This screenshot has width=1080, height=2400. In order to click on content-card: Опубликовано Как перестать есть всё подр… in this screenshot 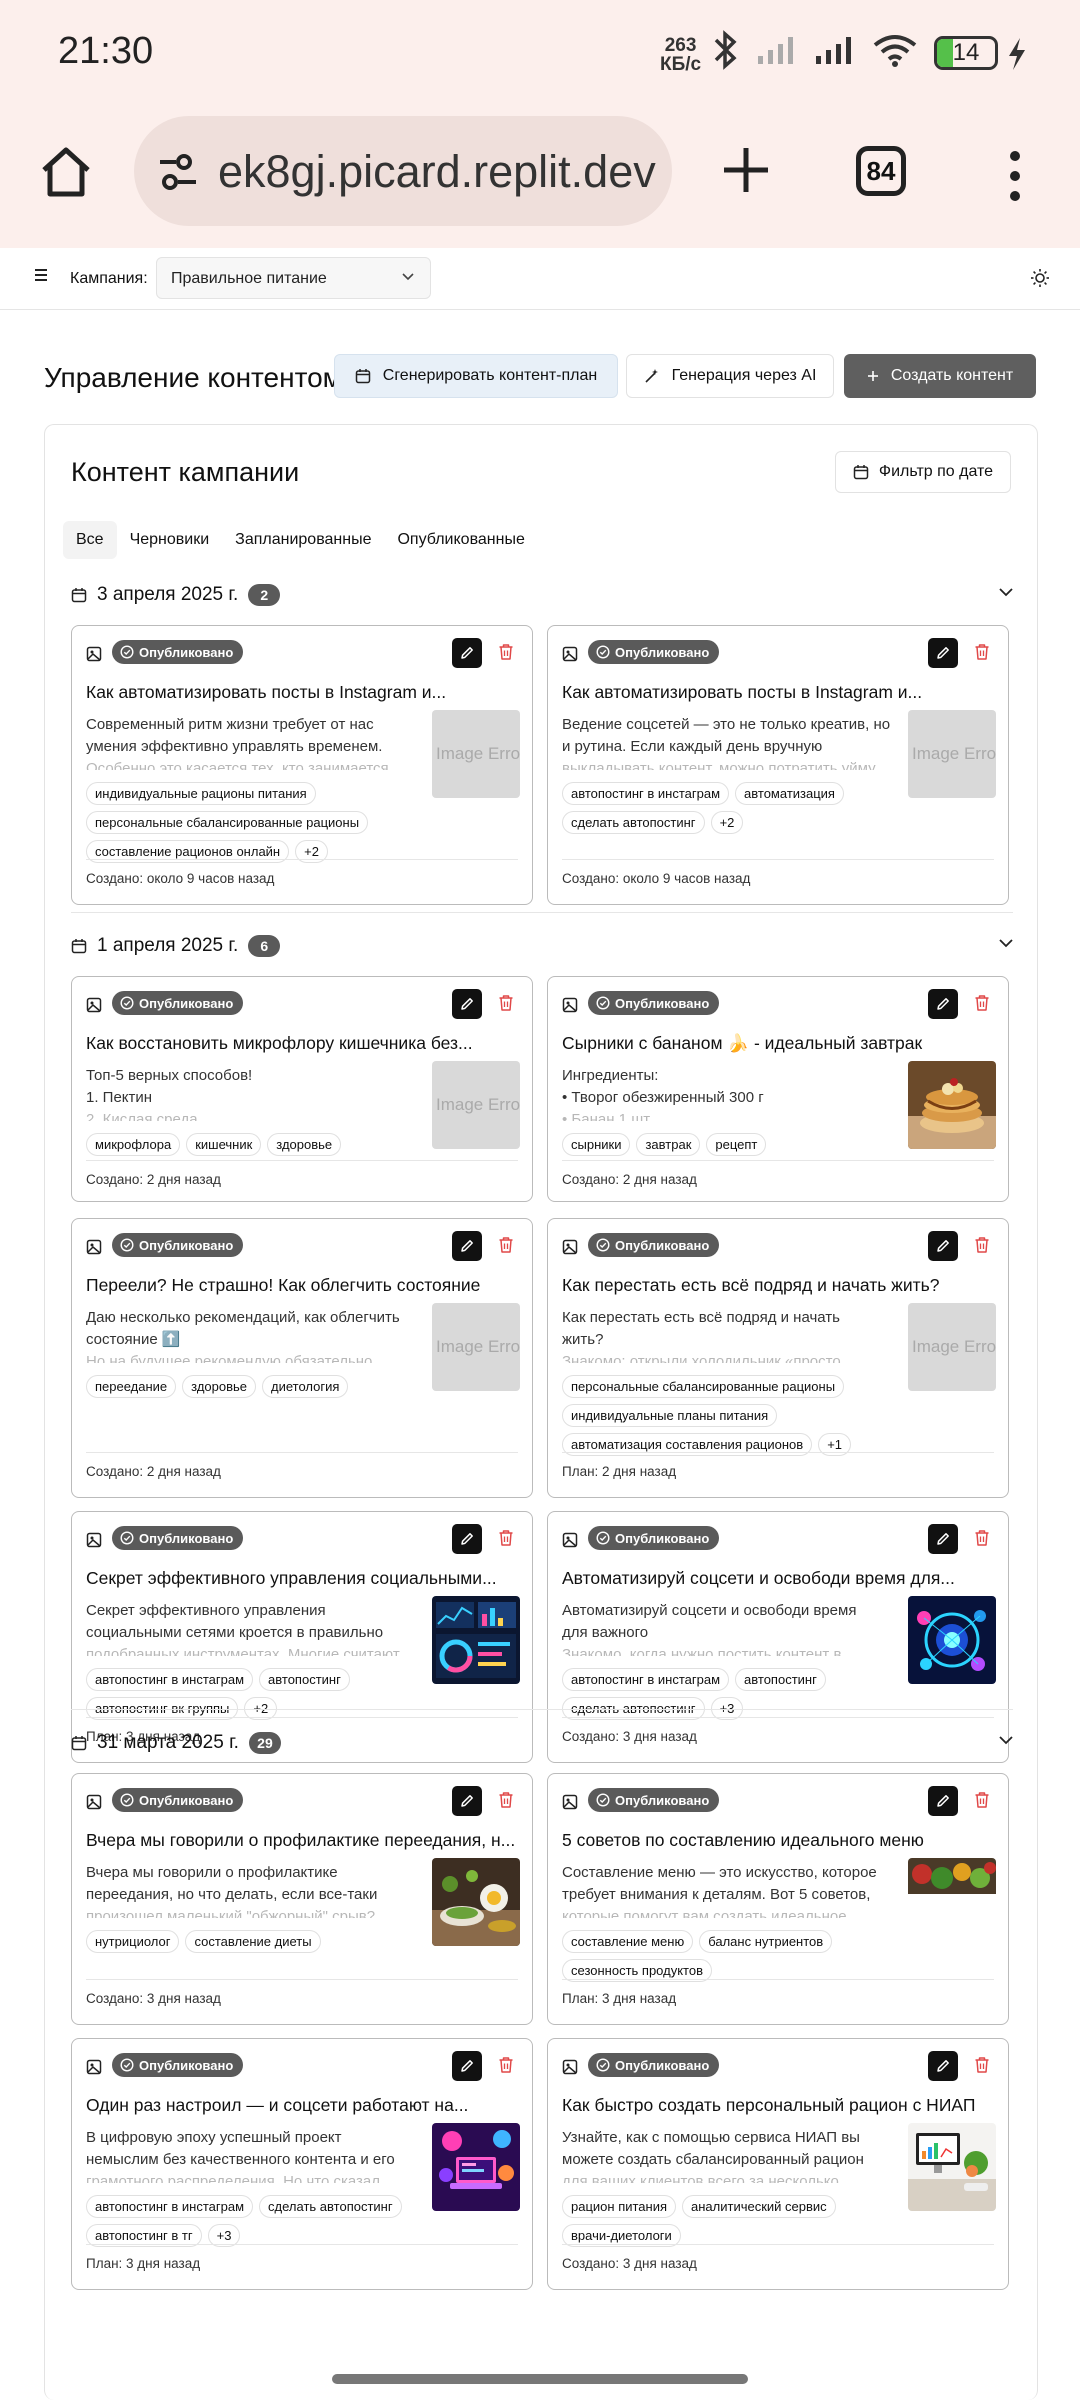, I will do `click(778, 1358)`.